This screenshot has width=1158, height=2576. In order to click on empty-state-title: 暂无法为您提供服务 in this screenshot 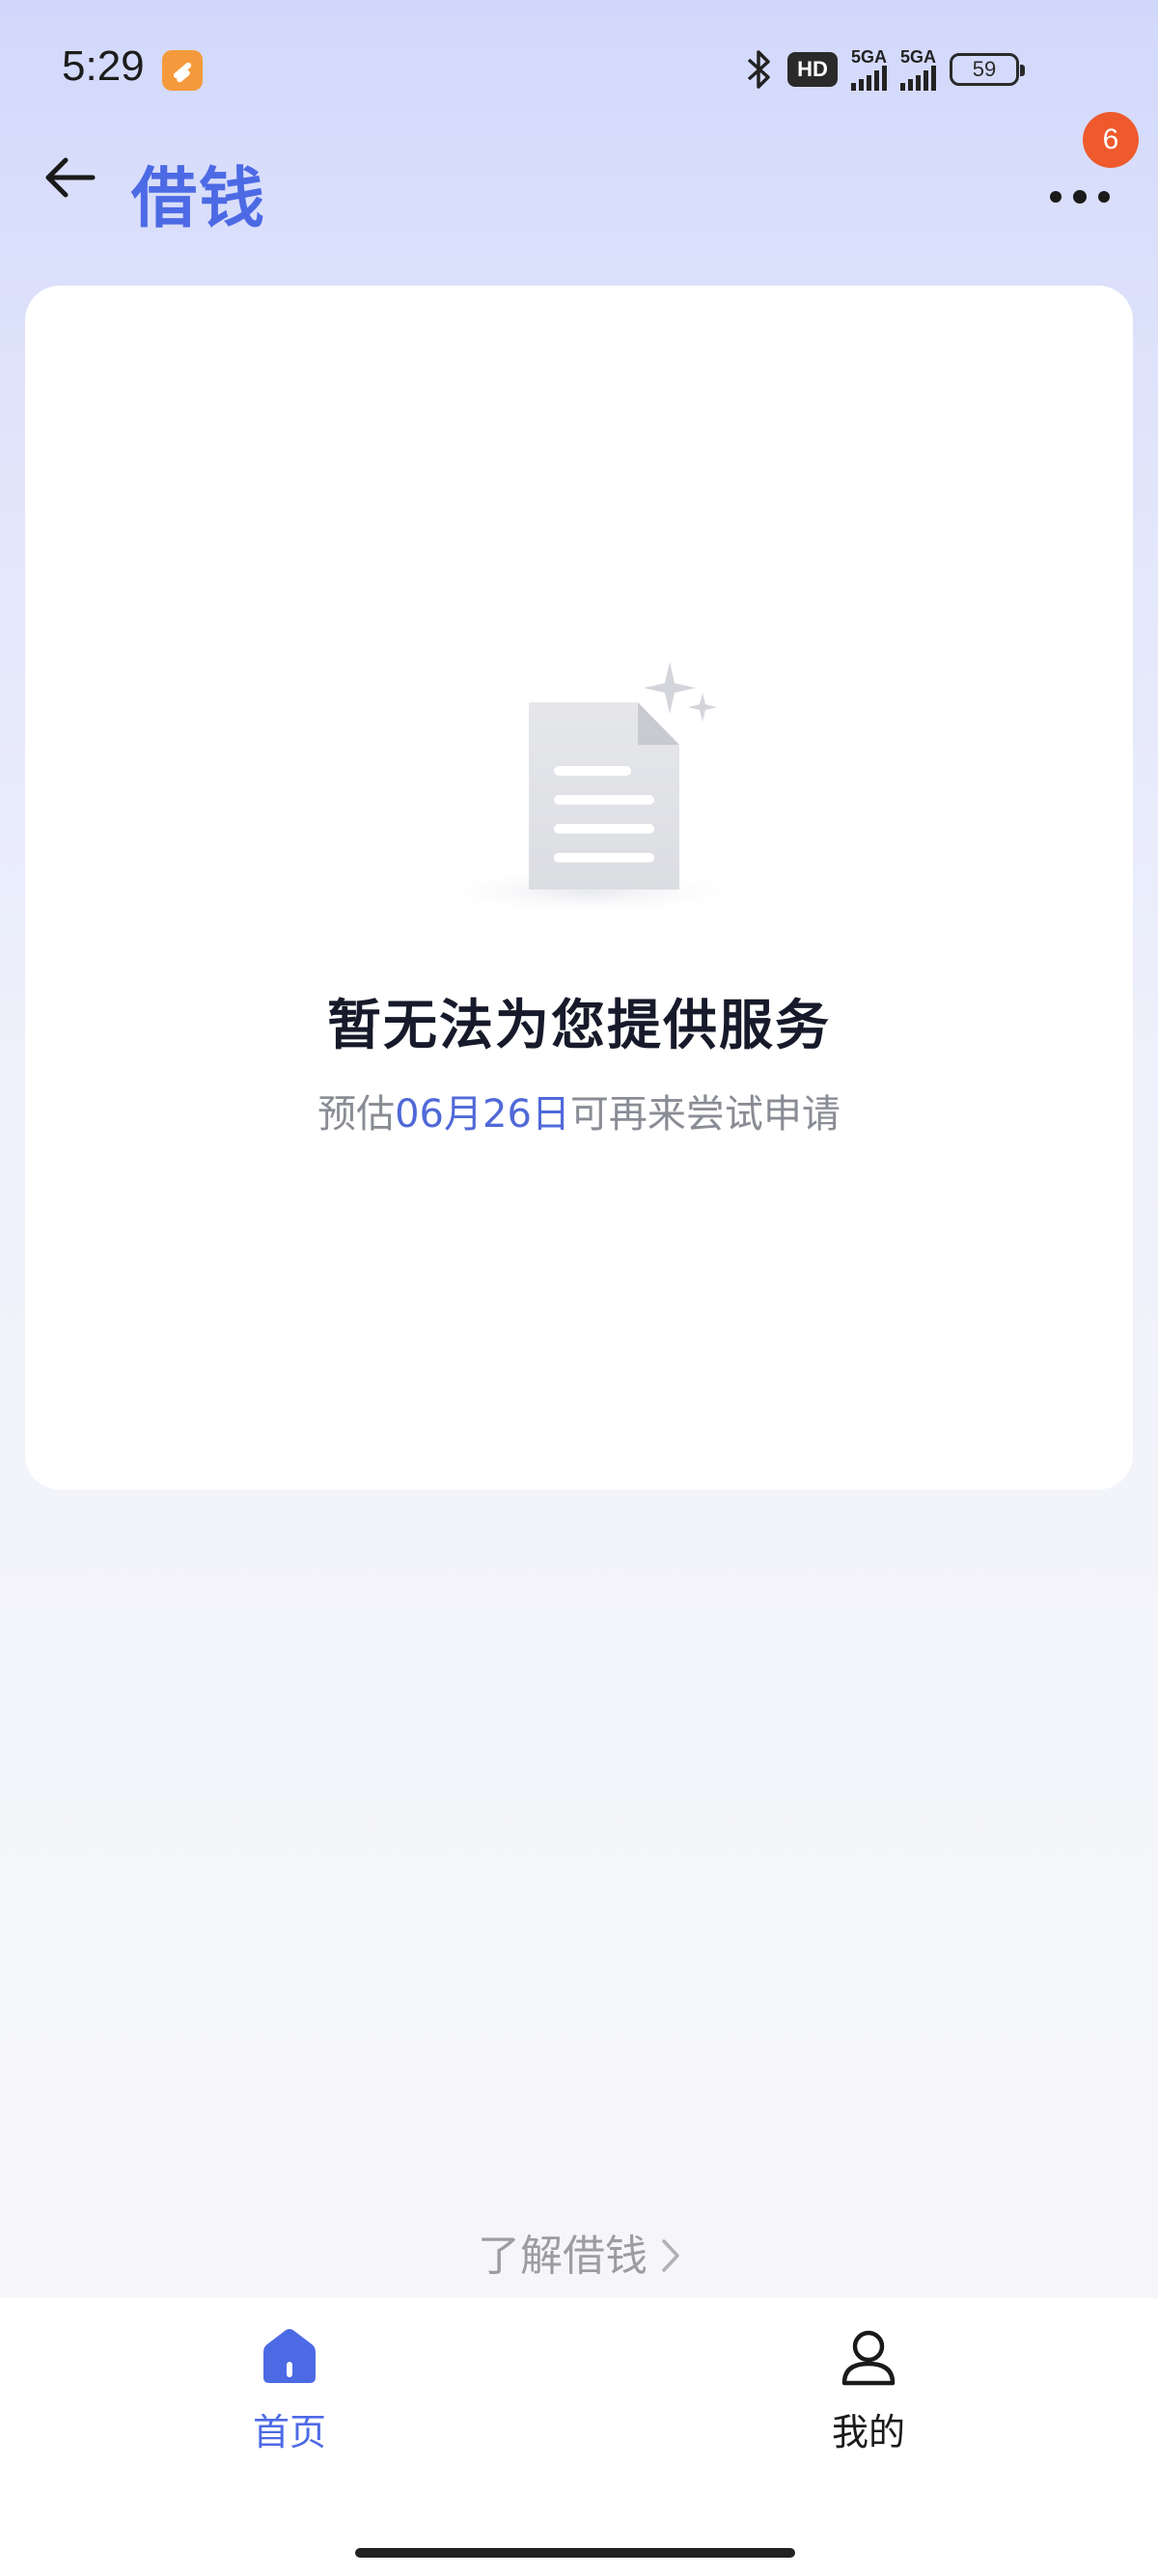, I will do `click(579, 1026)`.